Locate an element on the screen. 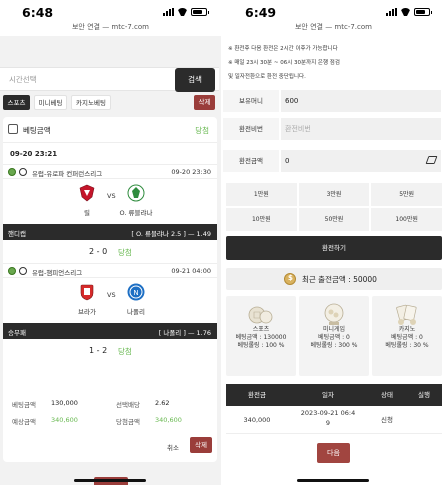 This screenshot has width=444, height=485. sports-balls-icon is located at coordinates (260, 315).